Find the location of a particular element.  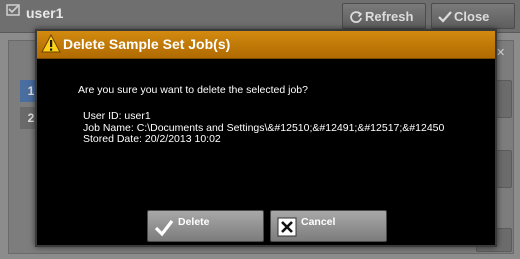

delete-label: Delete is located at coordinates (194, 222).